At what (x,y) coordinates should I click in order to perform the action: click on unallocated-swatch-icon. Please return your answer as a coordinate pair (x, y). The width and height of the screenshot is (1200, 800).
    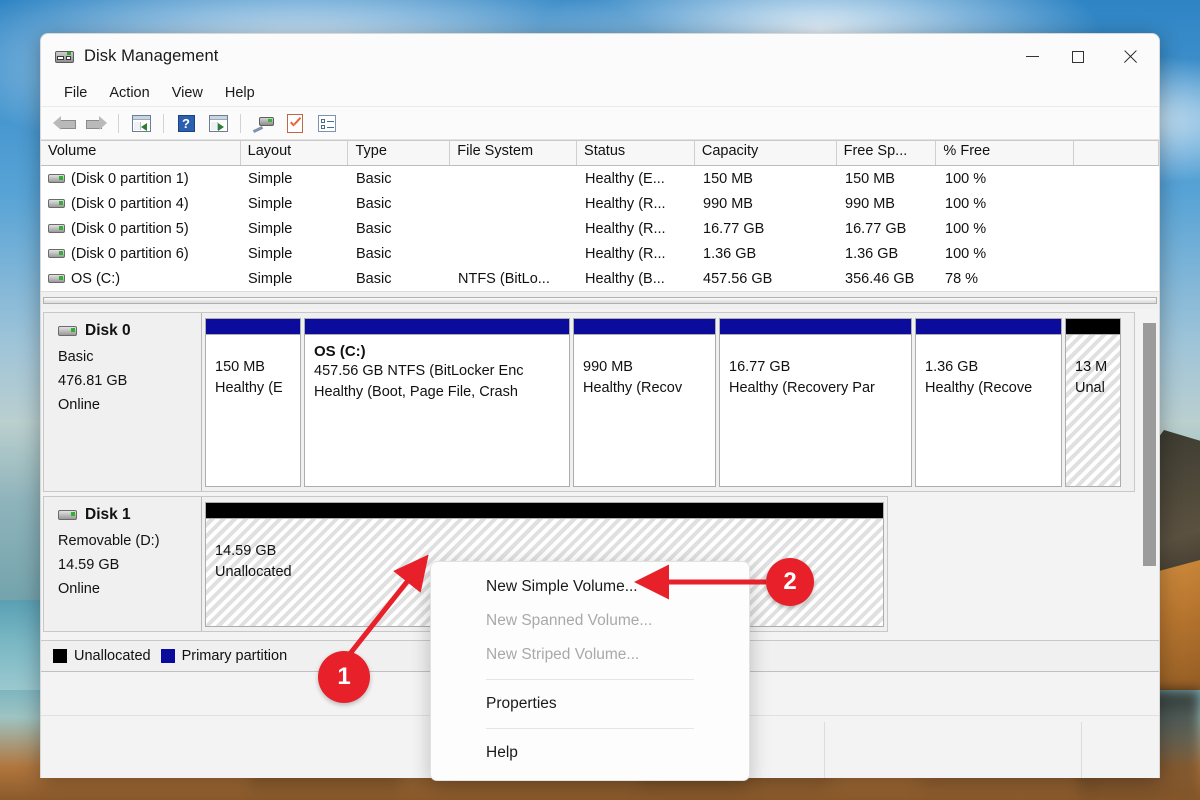
    Looking at the image, I should click on (60, 656).